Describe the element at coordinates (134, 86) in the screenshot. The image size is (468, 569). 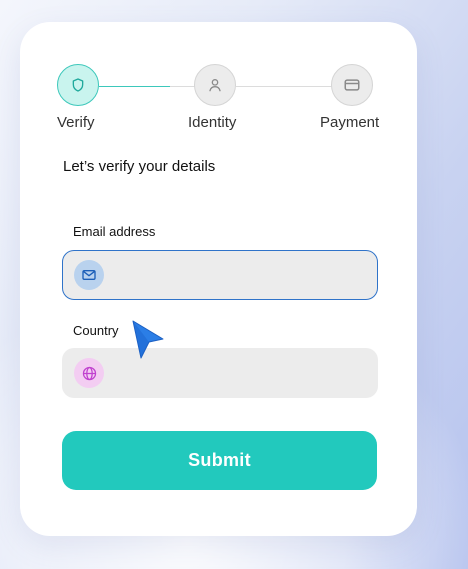
I see `stepper-progress-line` at that location.